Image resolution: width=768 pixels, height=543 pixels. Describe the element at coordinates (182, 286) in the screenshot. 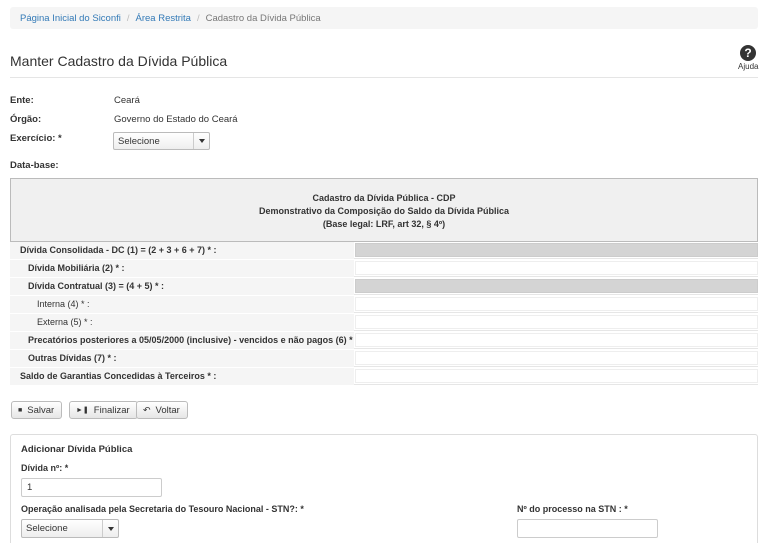

I see `row-label-divida-contratual: Dívida Contratual (3) = (4 + 5) * :` at that location.